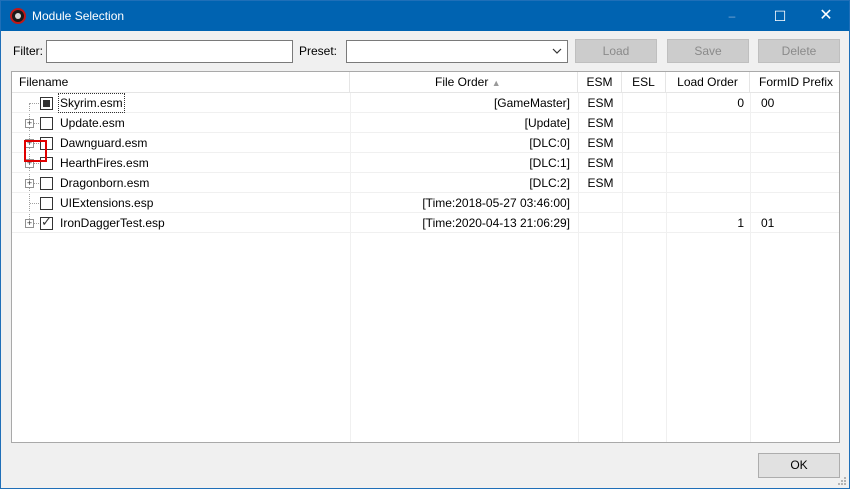 The width and height of the screenshot is (850, 489). What do you see at coordinates (18, 16) in the screenshot?
I see `app-icon` at bounding box center [18, 16].